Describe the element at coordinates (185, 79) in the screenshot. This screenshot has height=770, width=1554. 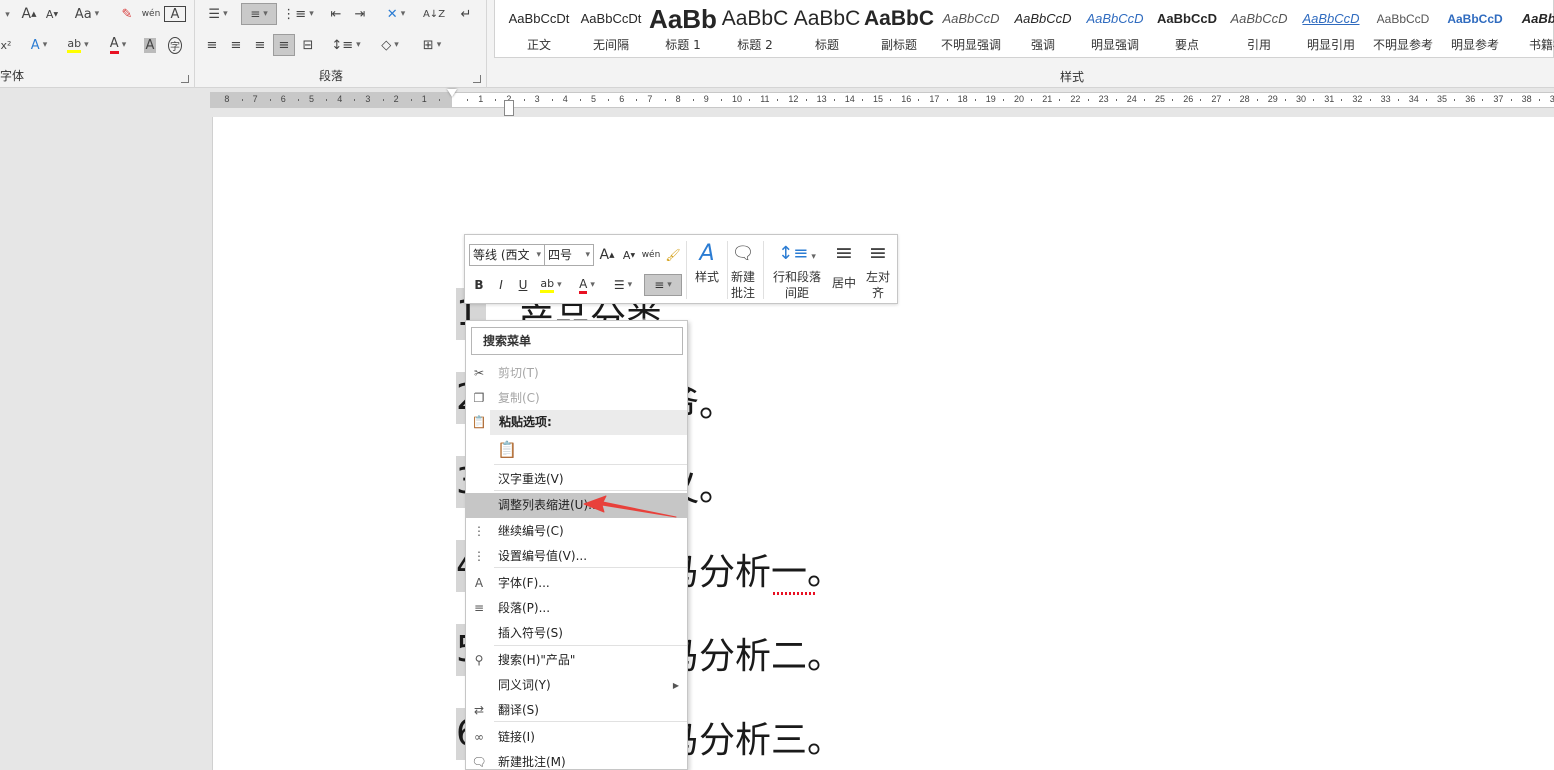
I see `font-dialog-launcher` at that location.